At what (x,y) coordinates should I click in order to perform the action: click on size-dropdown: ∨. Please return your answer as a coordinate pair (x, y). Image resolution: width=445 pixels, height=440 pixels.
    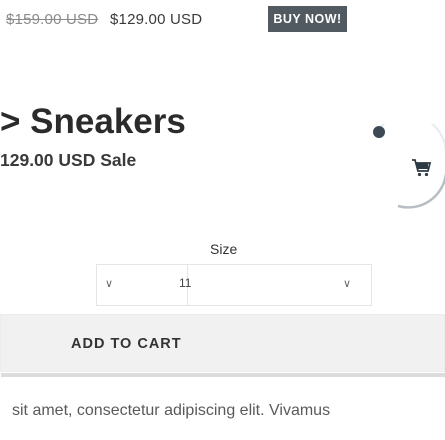
    Looking at the image, I should click on (280, 285).